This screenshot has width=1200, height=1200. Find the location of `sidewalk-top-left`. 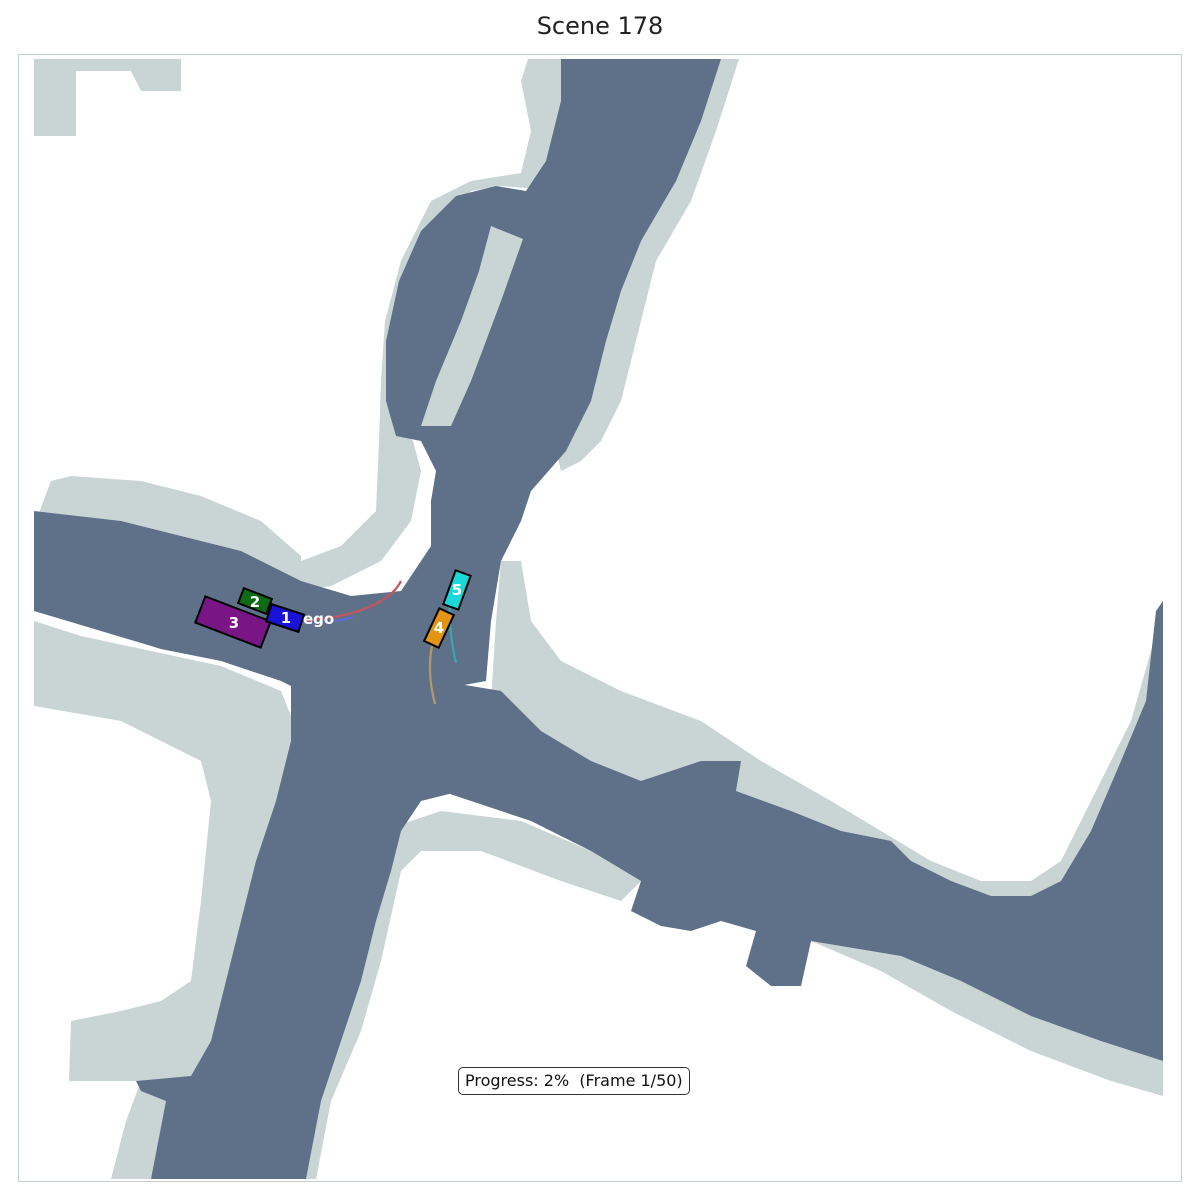

sidewalk-top-left is located at coordinates (107, 97).